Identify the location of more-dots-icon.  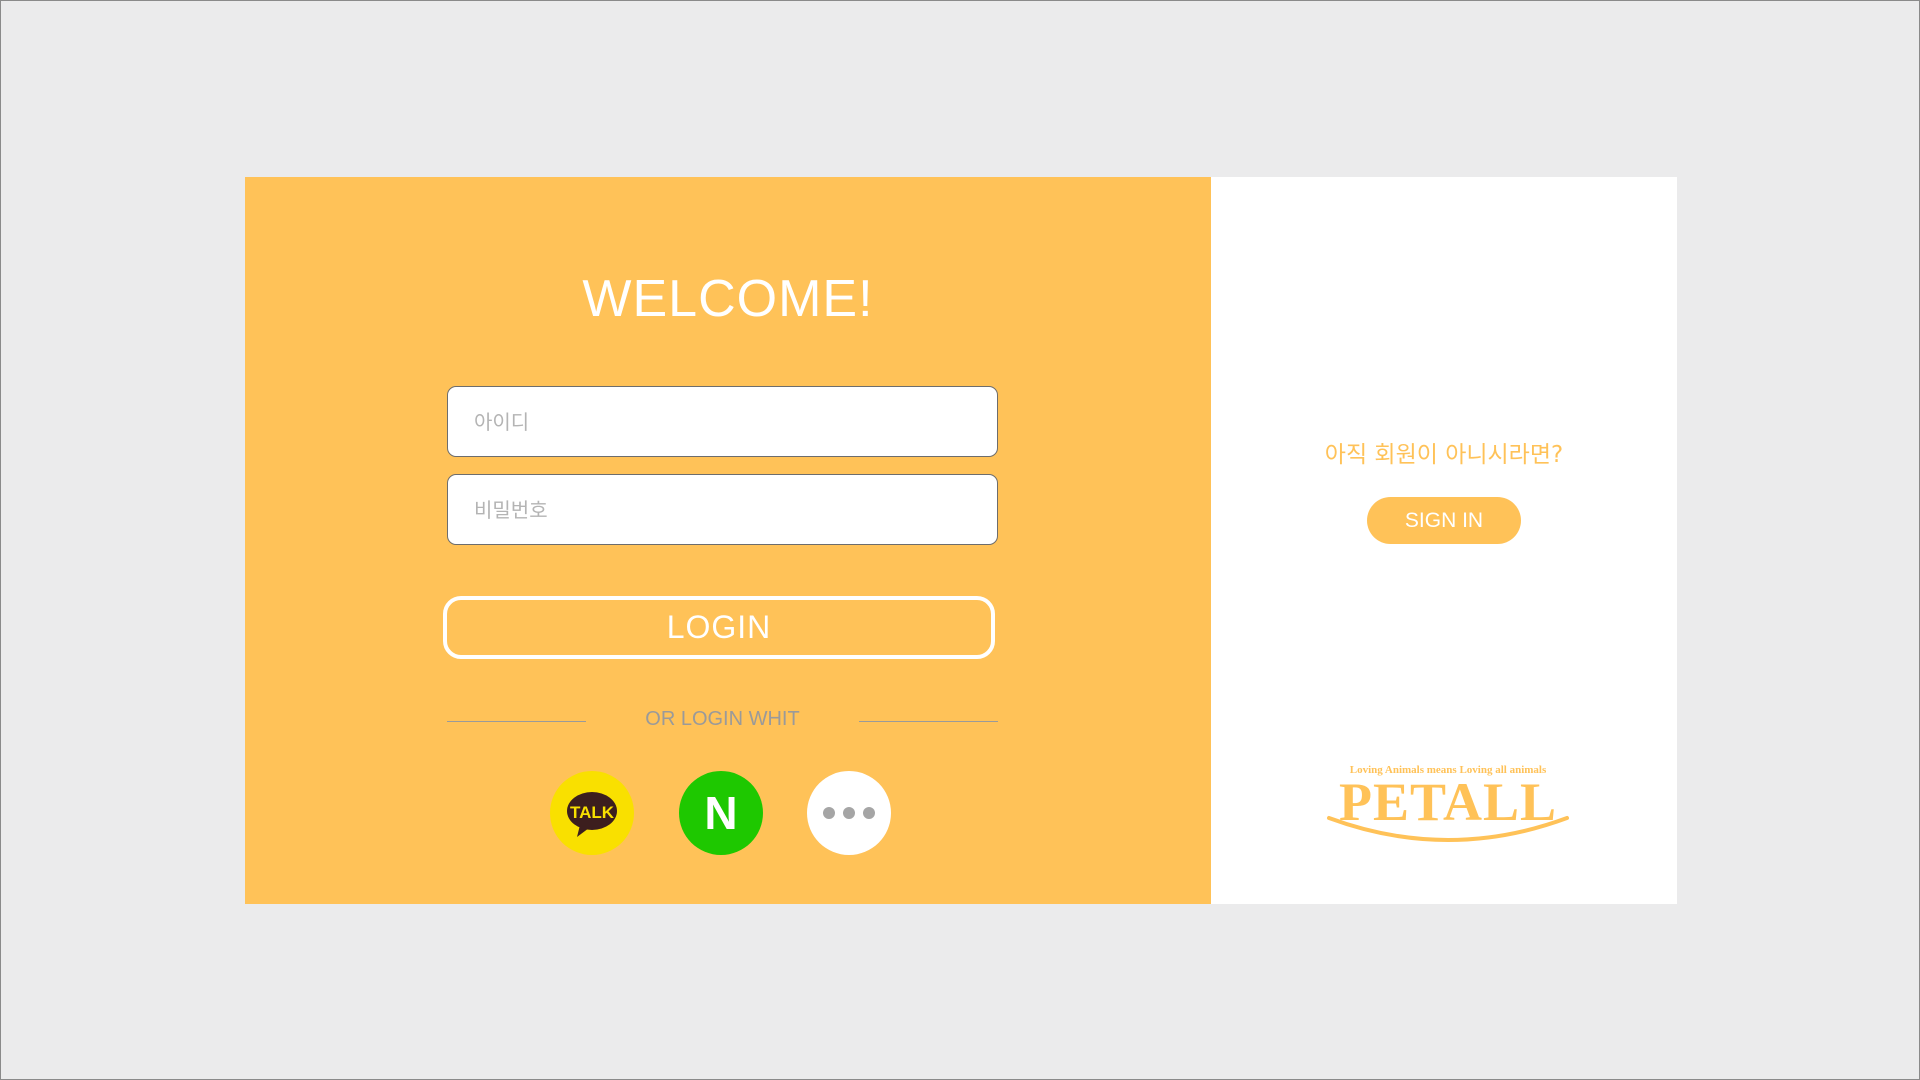
(849, 813).